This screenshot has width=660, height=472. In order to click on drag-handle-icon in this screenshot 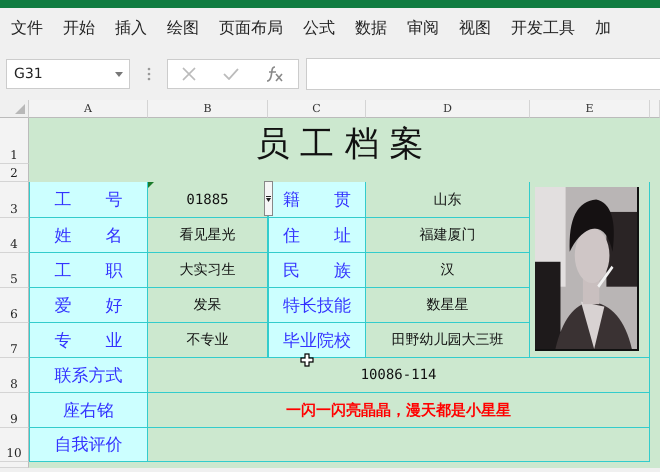, I will do `click(149, 74)`.